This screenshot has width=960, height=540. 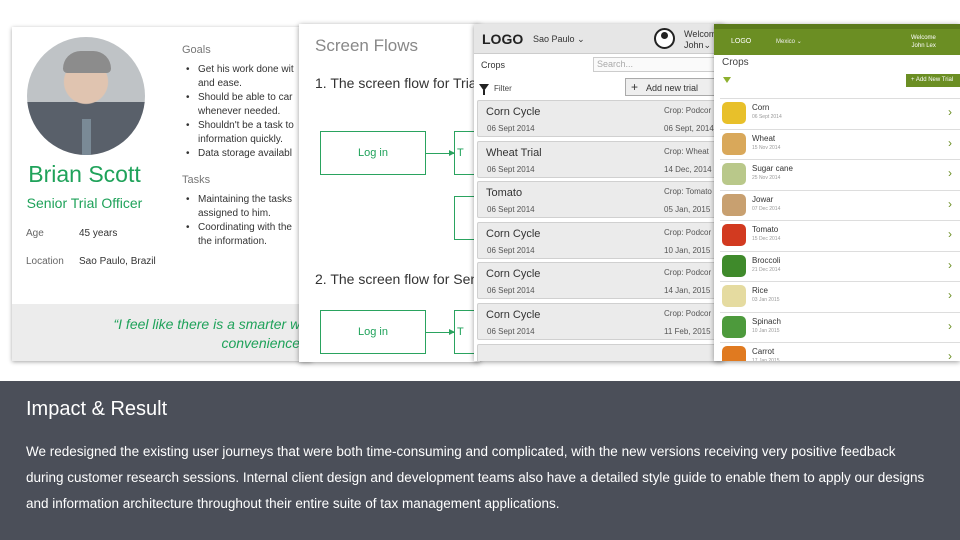 What do you see at coordinates (504, 193) in the screenshot?
I see `trial-title: Tomato` at bounding box center [504, 193].